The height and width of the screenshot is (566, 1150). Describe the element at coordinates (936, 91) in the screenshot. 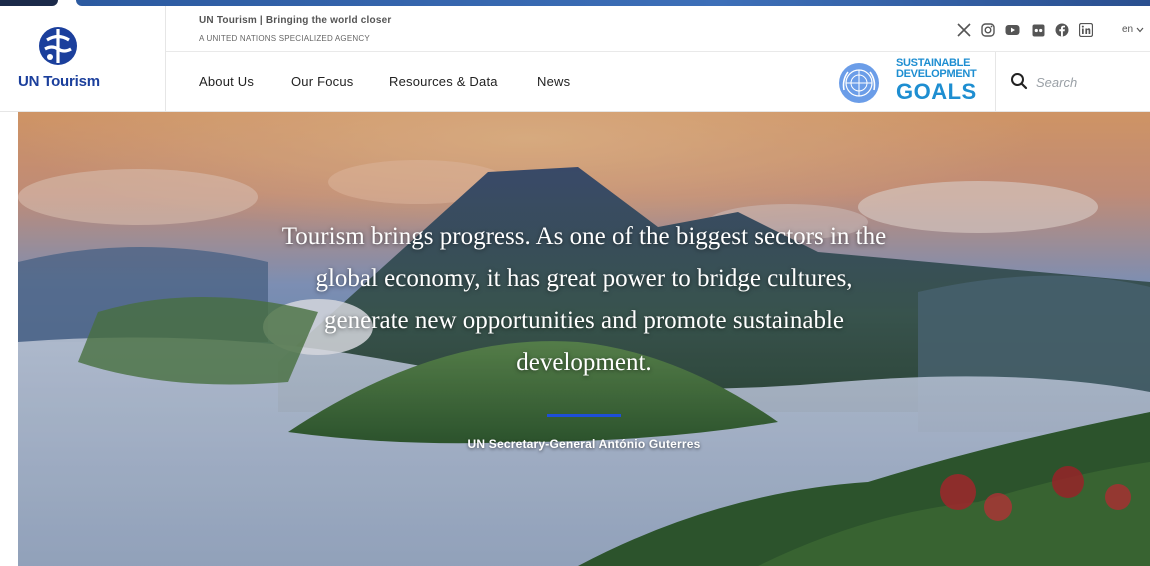

I see `sdg-line-3: GOALS` at that location.